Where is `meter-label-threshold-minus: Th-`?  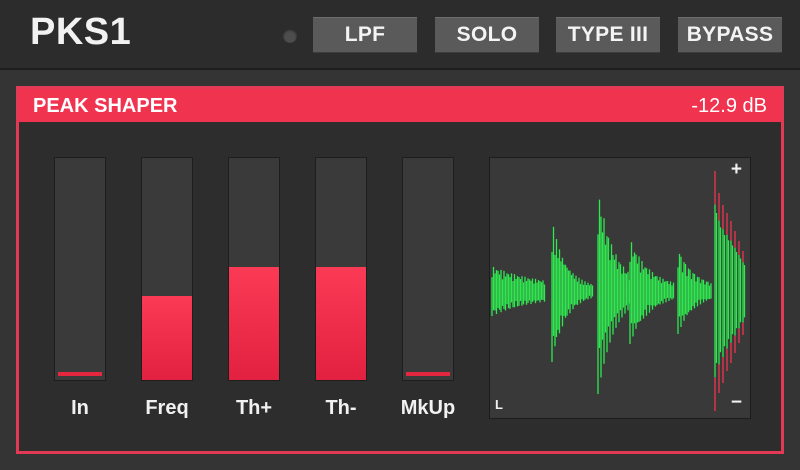
meter-label-threshold-minus: Th- is located at coordinates (341, 408).